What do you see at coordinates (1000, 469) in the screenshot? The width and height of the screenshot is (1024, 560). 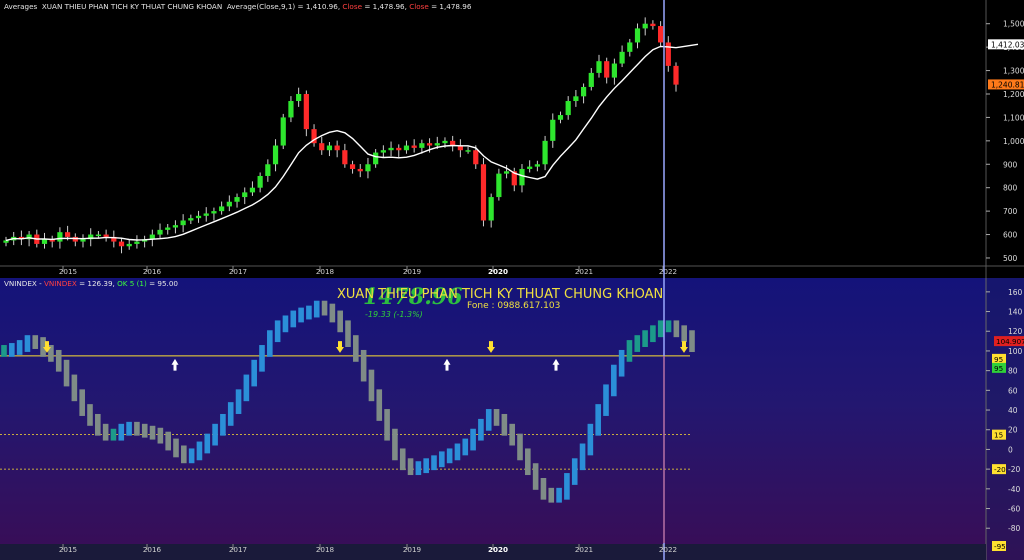 I see `osc-badge: -20` at bounding box center [1000, 469].